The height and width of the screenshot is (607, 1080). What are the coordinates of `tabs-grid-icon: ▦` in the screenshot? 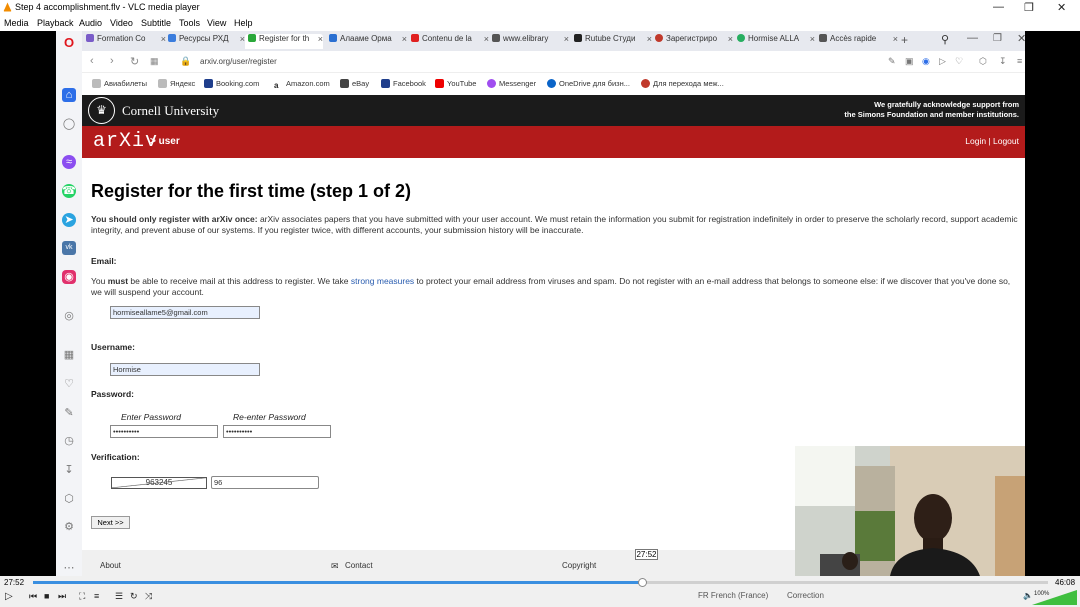 It's located at (154, 61).